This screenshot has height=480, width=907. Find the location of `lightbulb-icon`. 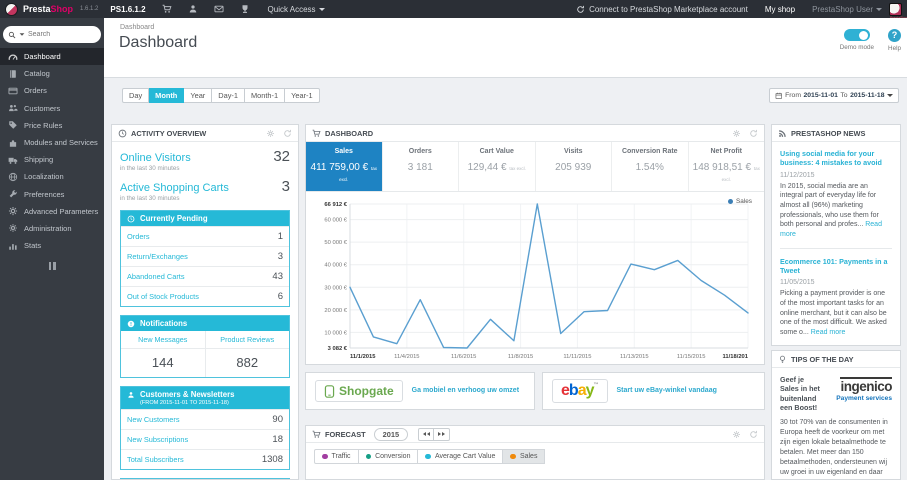

lightbulb-icon is located at coordinates (782, 359).